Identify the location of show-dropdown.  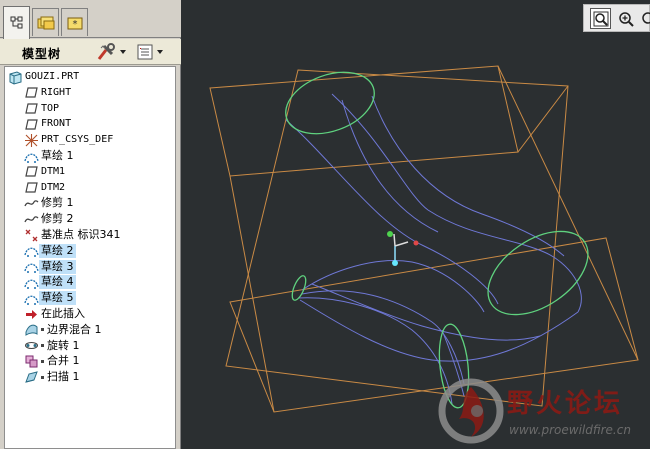
(150, 52).